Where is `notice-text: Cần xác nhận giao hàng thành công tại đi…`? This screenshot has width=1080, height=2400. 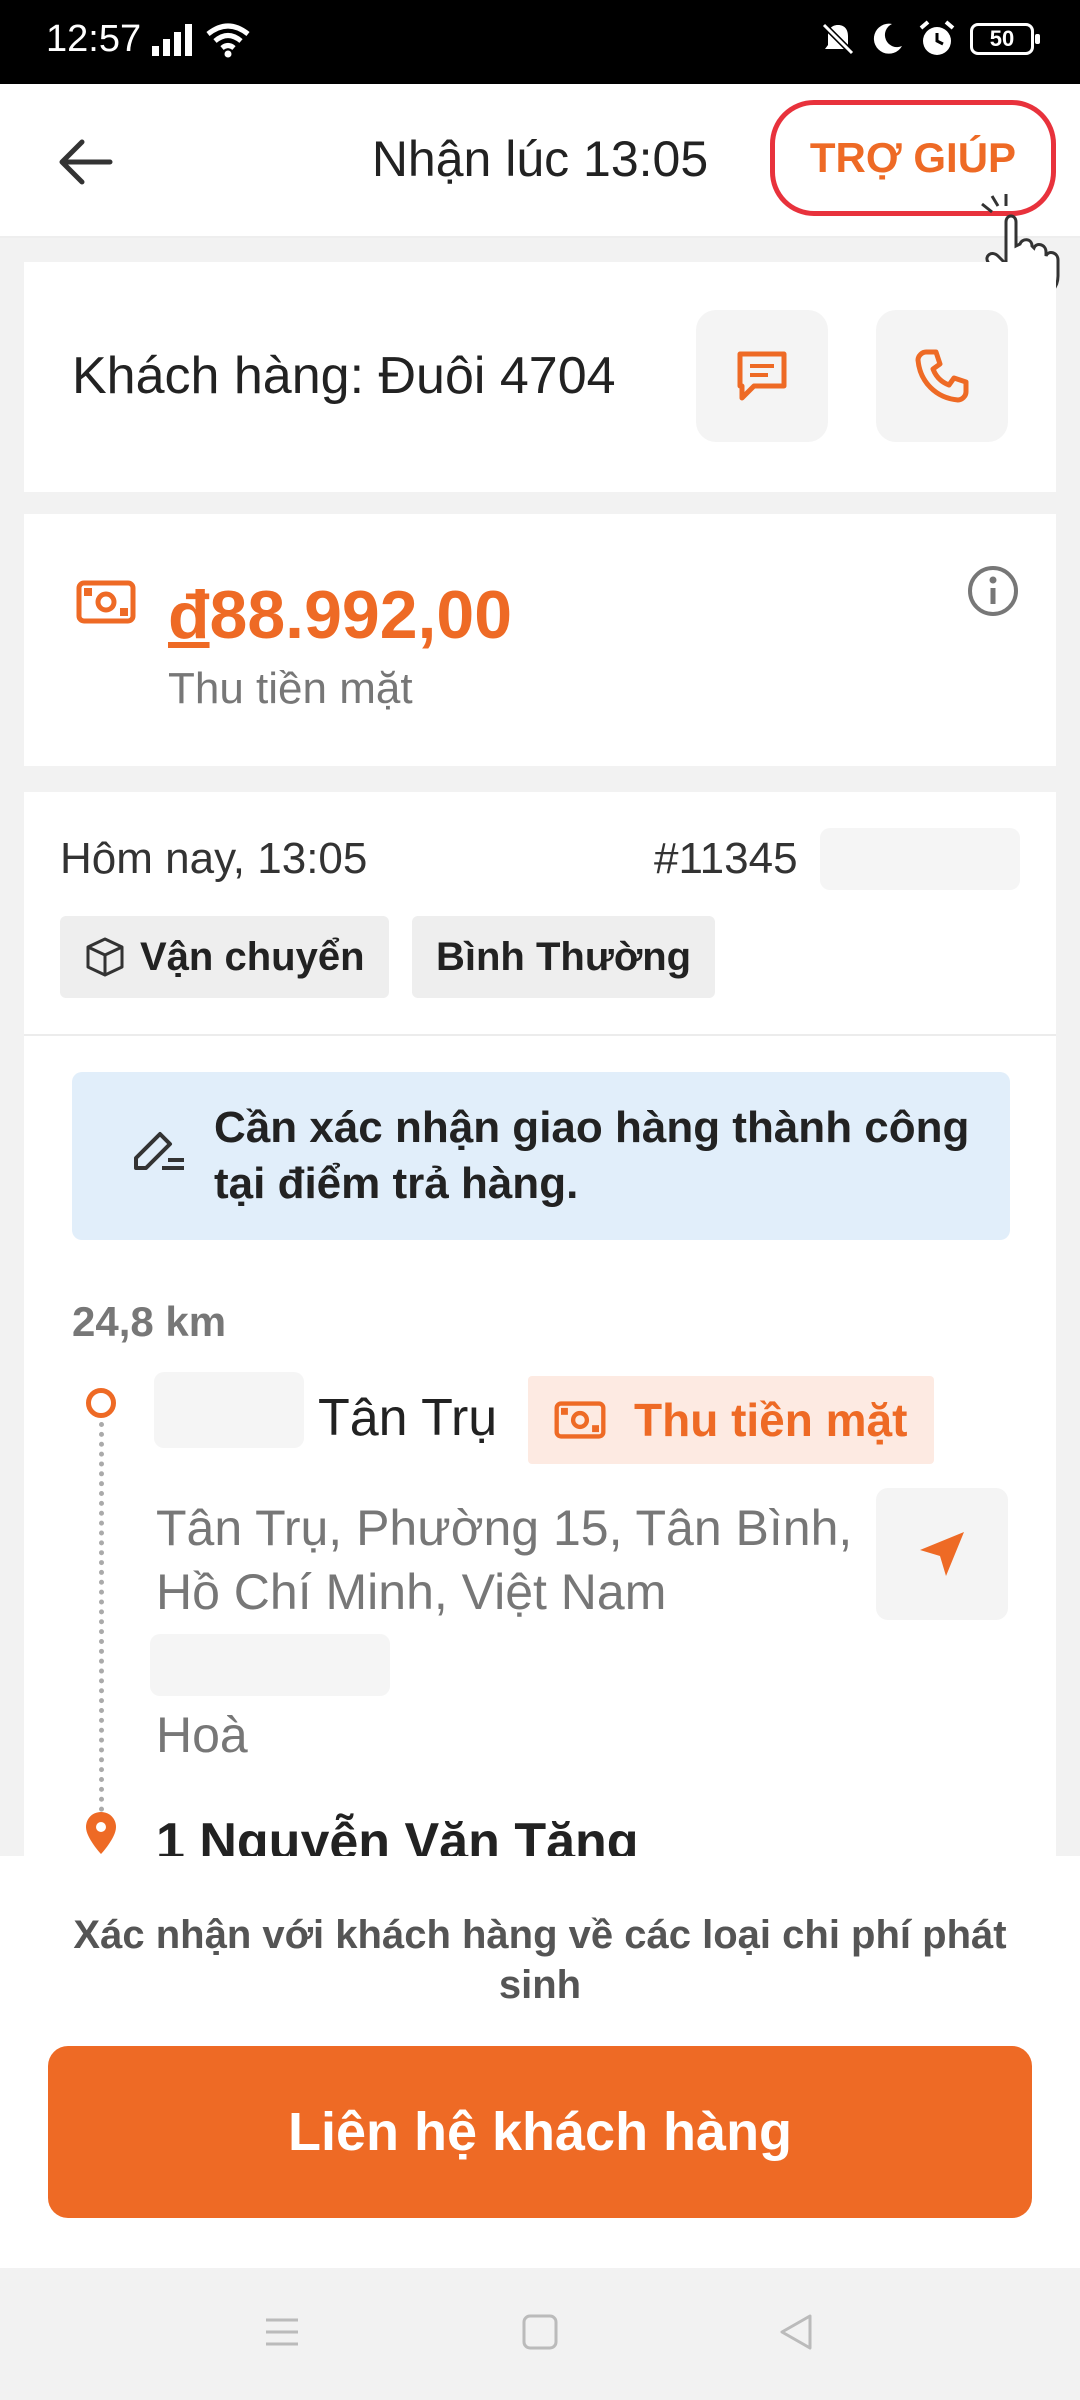 notice-text: Cần xác nhận giao hàng thành công tại đi… is located at coordinates (592, 1155).